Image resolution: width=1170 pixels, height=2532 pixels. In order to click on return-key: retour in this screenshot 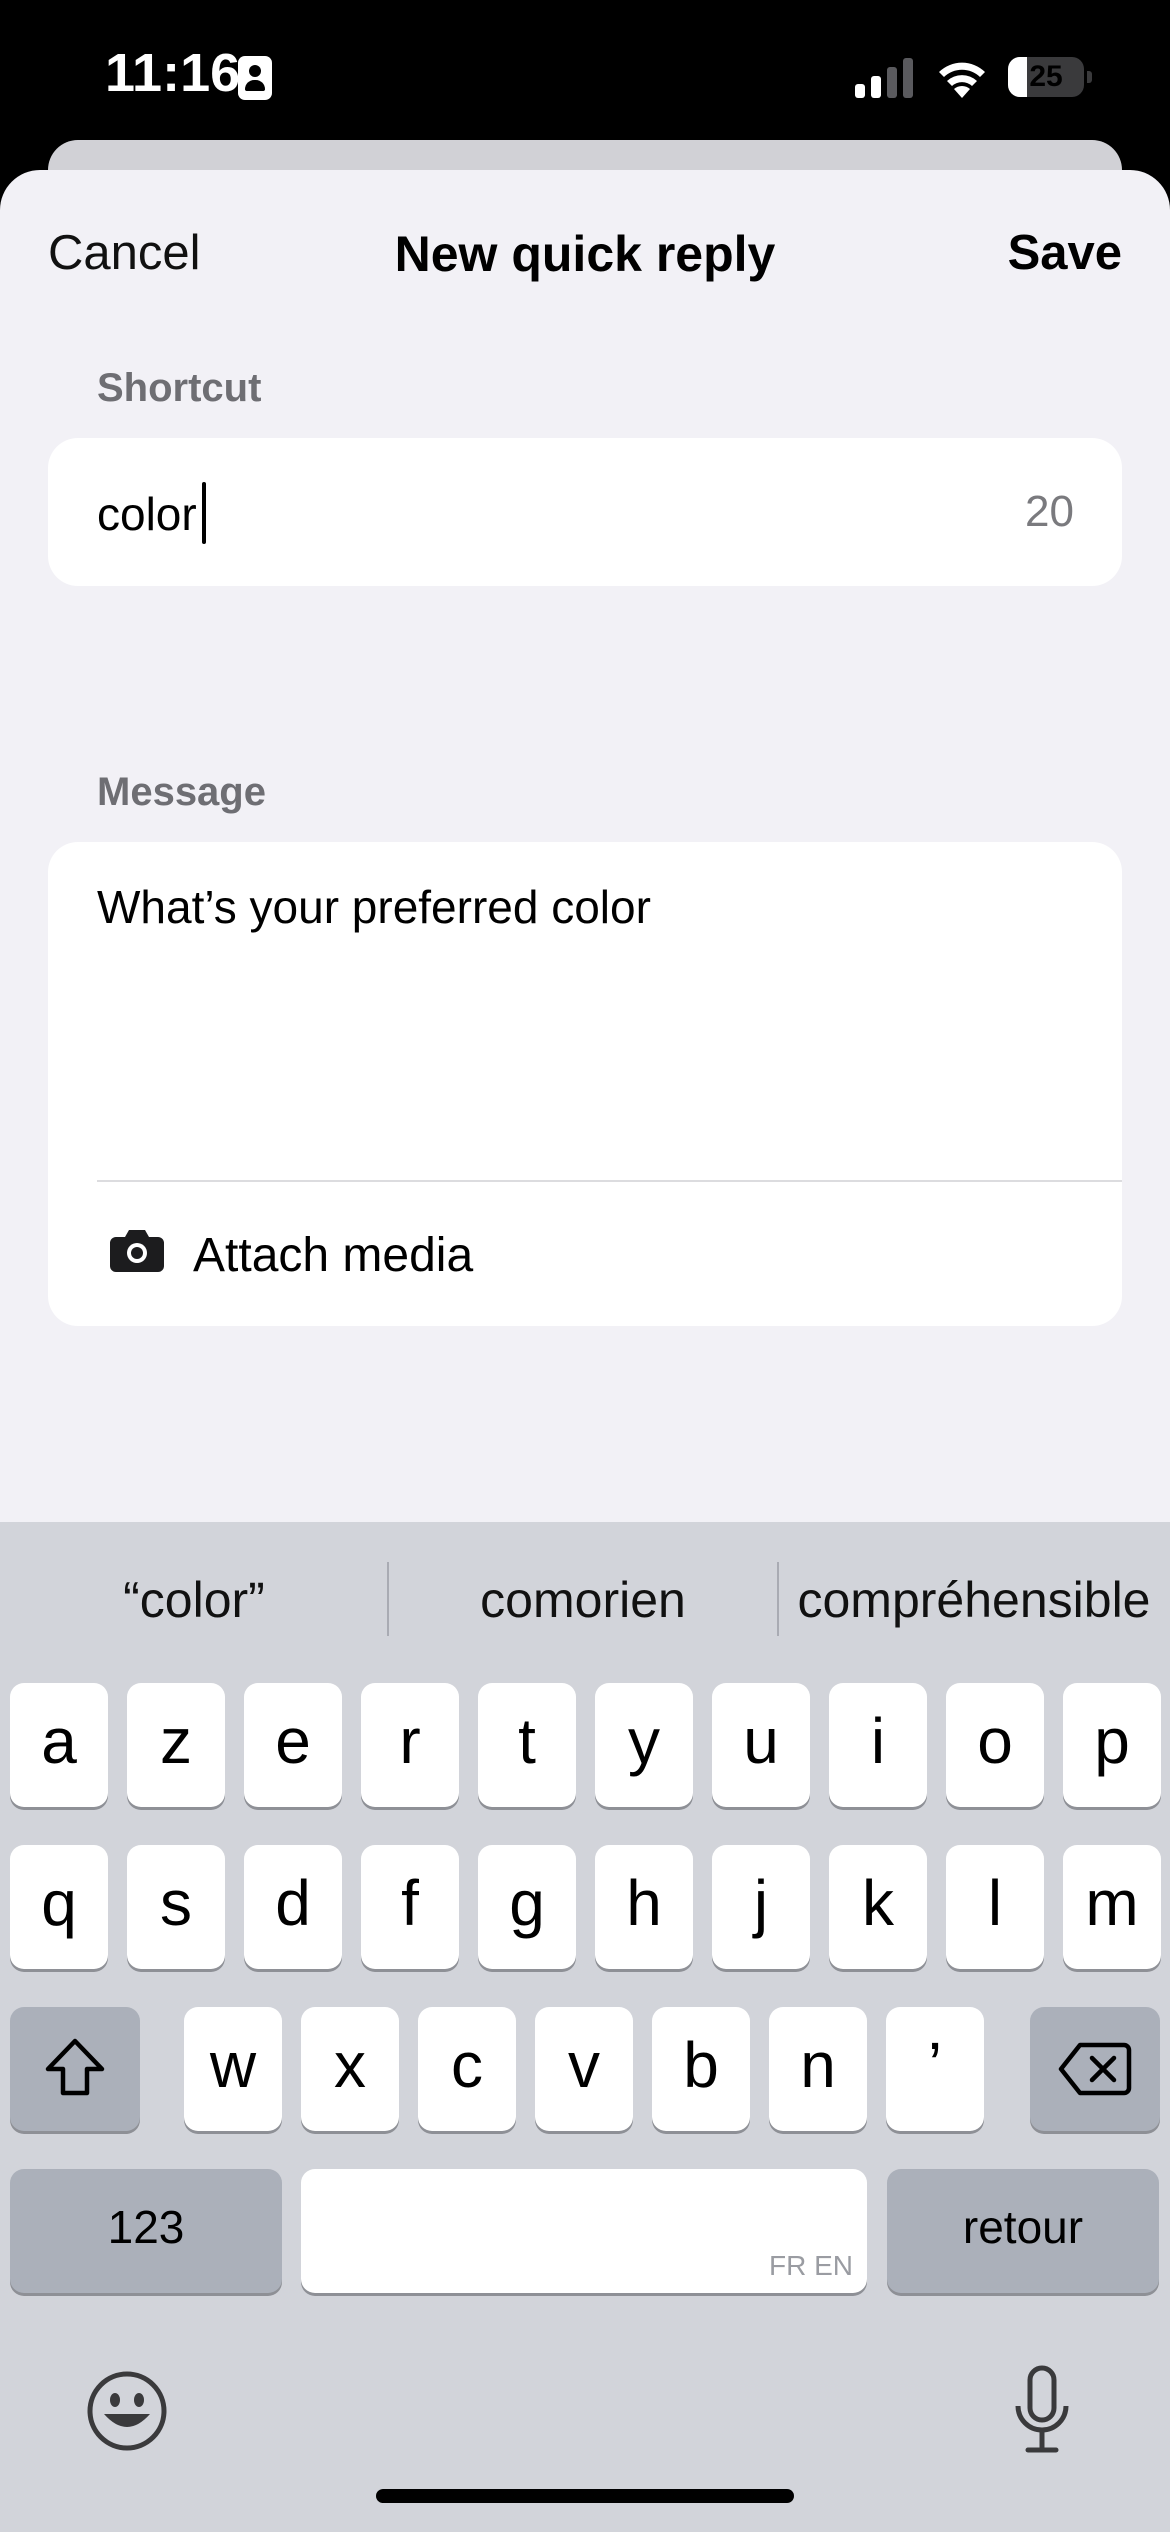, I will do `click(1023, 2231)`.